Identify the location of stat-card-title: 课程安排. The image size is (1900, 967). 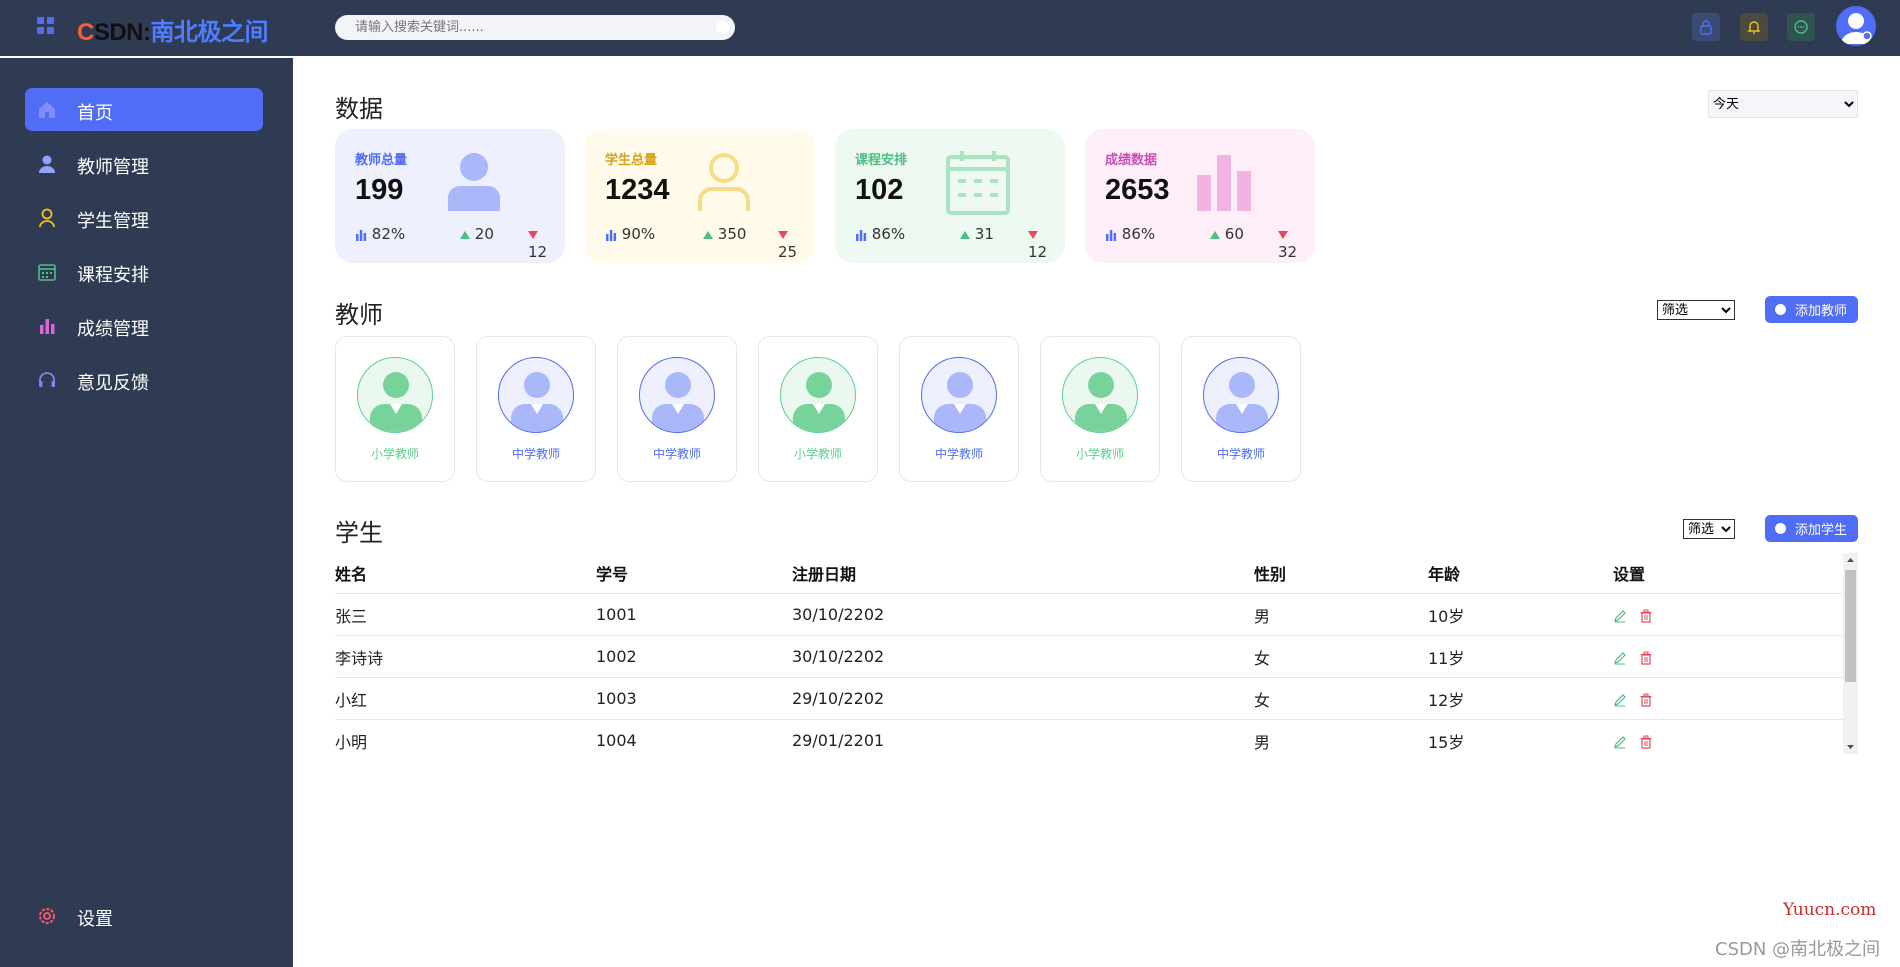
(881, 160).